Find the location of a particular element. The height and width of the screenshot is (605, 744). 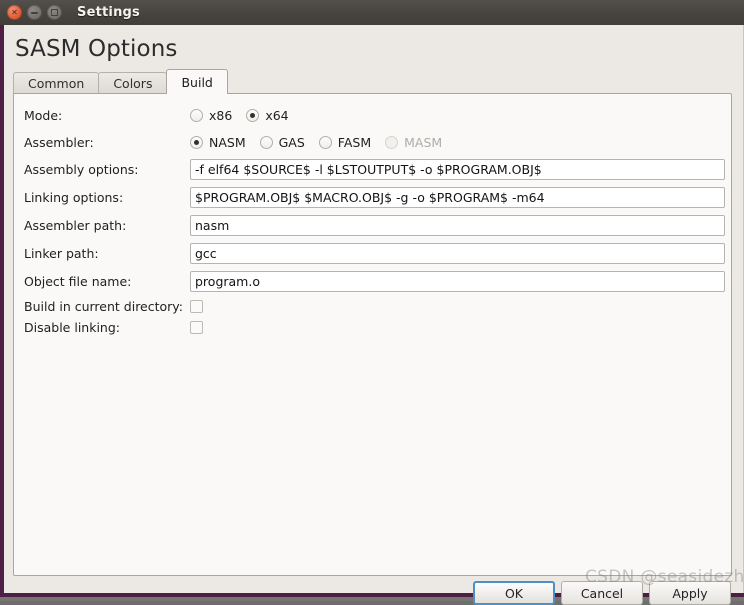

window-titlebar: ✕ Settings is located at coordinates (372, 12).